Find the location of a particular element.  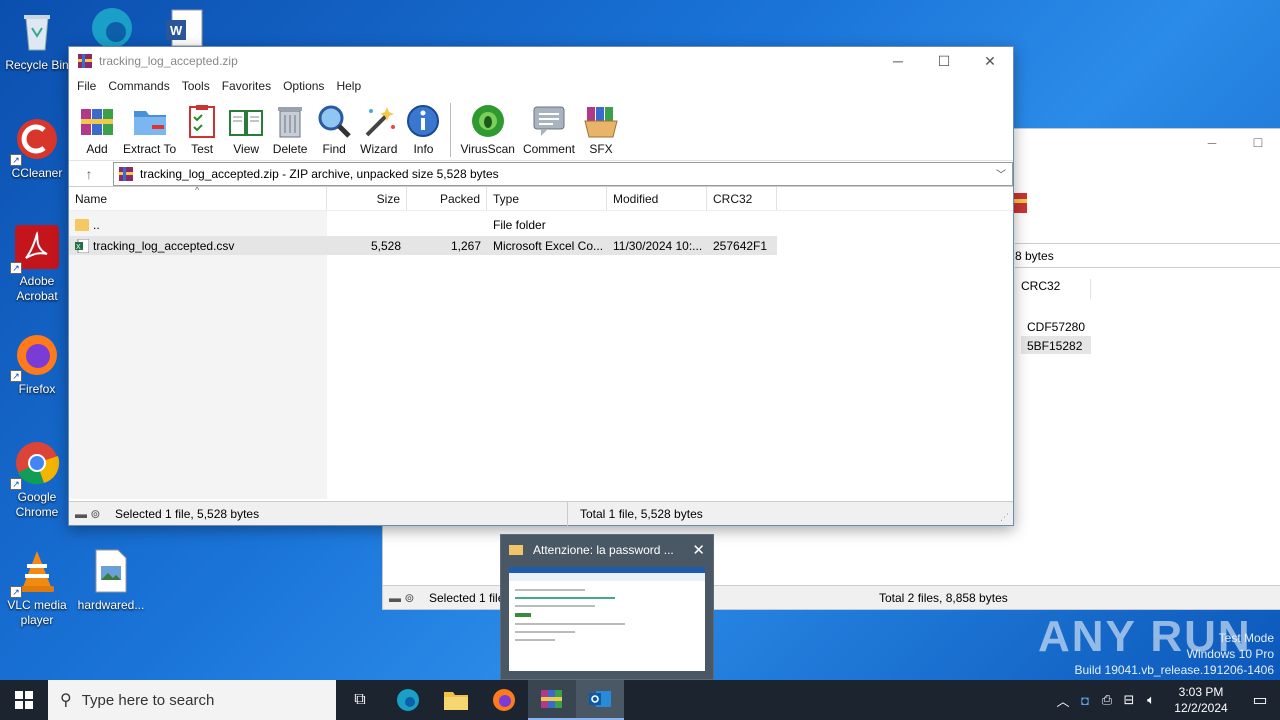

winrar-app-icon is located at coordinates (85, 61).